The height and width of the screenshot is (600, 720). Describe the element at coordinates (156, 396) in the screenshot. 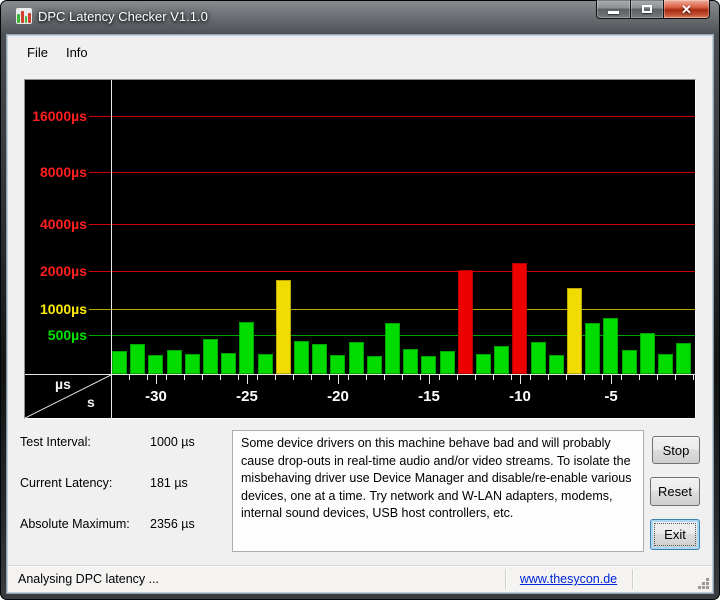

I see `x-tick-label: -30` at that location.